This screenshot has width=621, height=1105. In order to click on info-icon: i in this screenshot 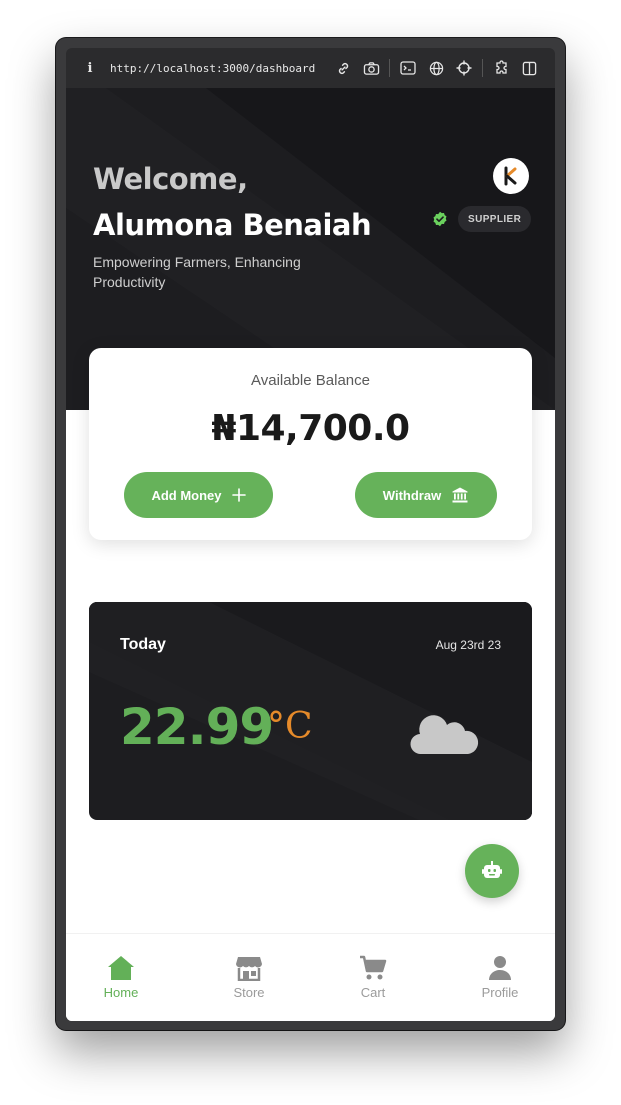, I will do `click(90, 68)`.